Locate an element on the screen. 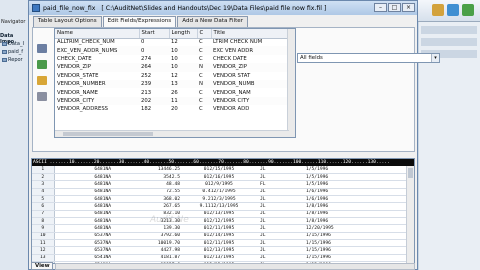  data-cell: 3542.5 is located at coordinates (149, 177).